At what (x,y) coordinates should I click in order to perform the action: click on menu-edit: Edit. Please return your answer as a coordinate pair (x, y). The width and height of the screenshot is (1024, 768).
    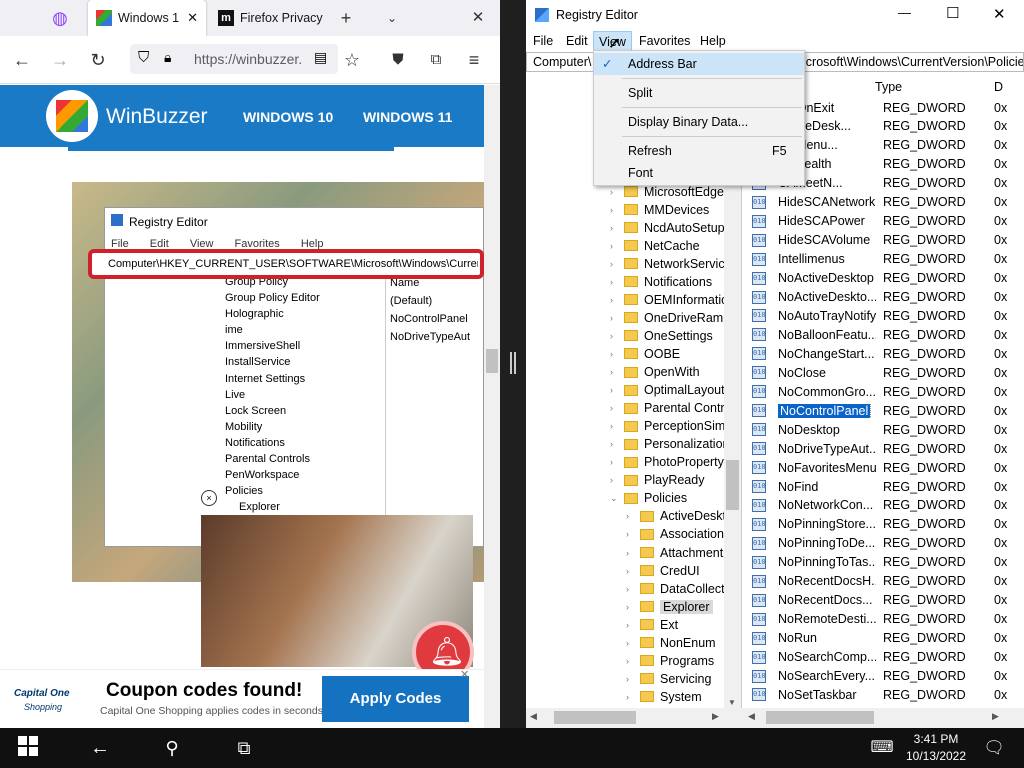
    Looking at the image, I should click on (577, 41).